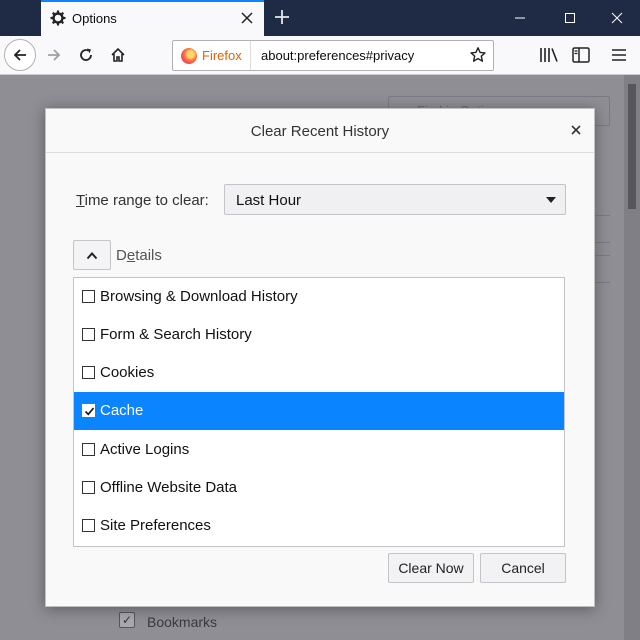 This screenshot has height=640, width=640. What do you see at coordinates (142, 200) in the screenshot?
I see `time-range-label: Time range to clear:` at bounding box center [142, 200].